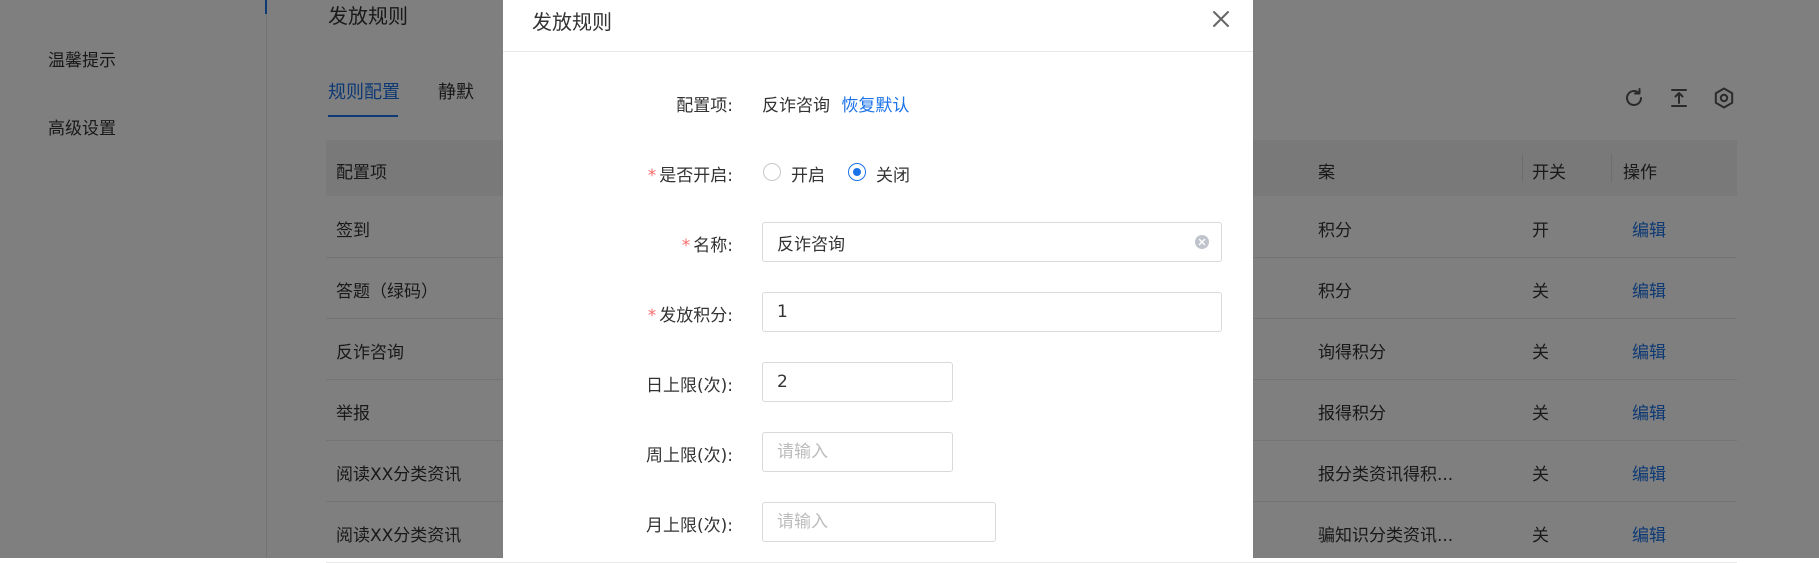  What do you see at coordinates (878, 26) in the screenshot?
I see `dialog-header: 发放规则` at bounding box center [878, 26].